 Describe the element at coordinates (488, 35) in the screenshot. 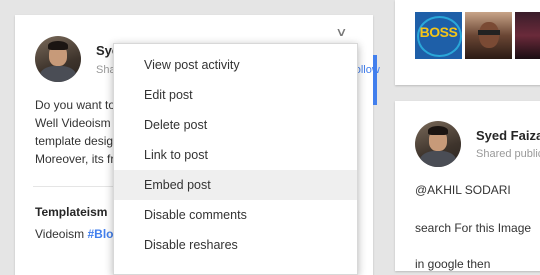

I see `face-thumbnail` at that location.